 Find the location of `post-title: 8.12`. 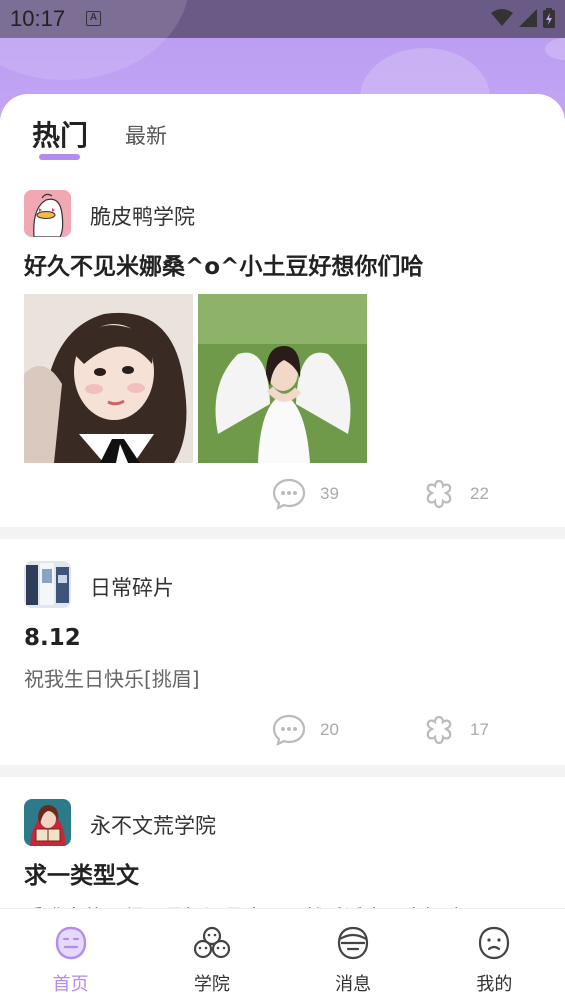

post-title: 8.12 is located at coordinates (52, 638).